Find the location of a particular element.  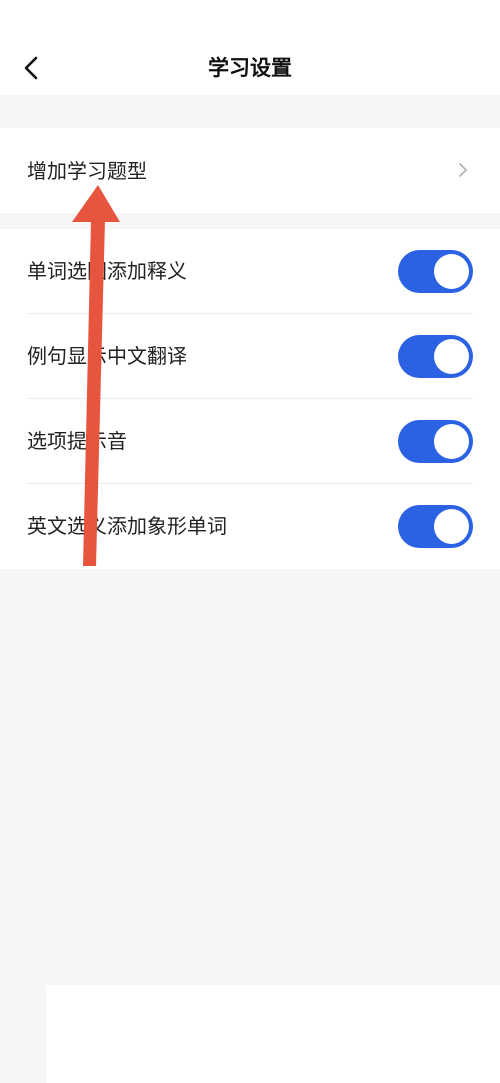

setting-label: 单词选图添加释义 is located at coordinates (107, 271).